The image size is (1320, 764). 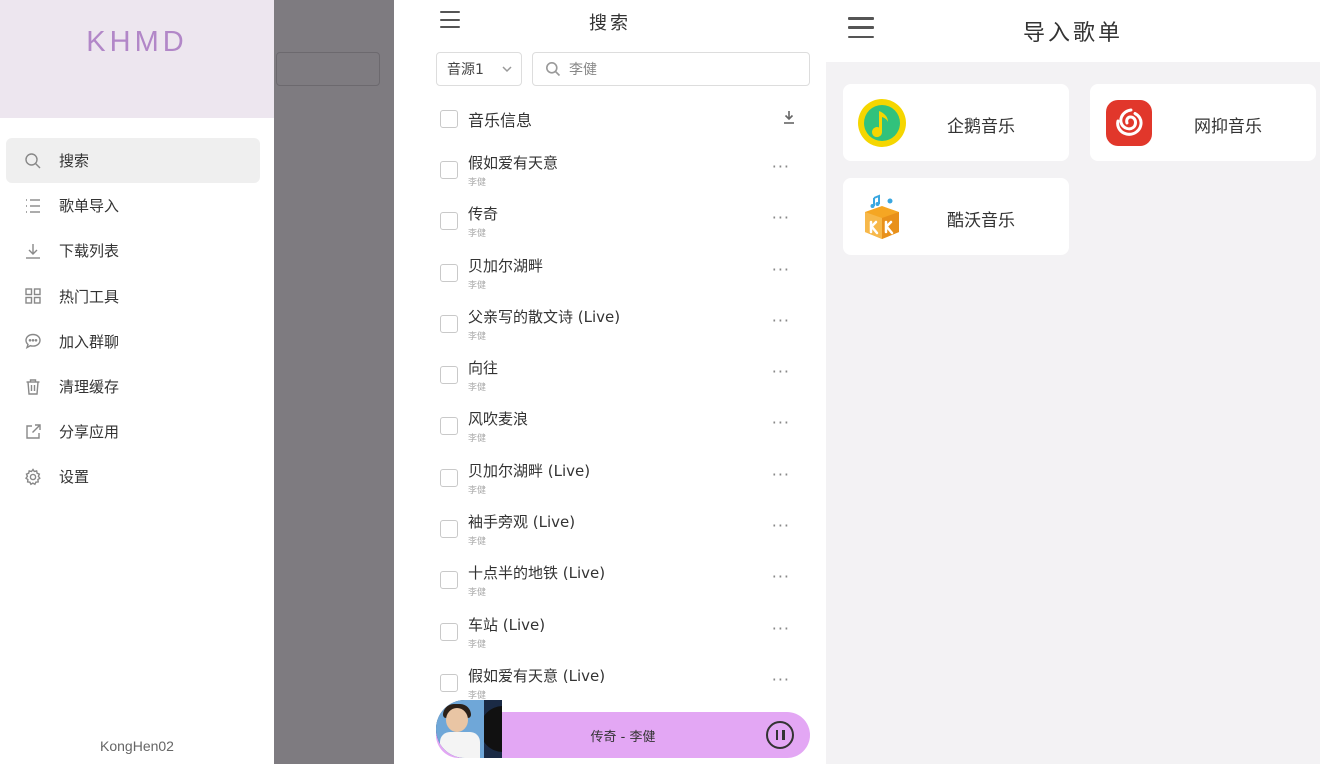 What do you see at coordinates (1072, 33) in the screenshot?
I see `page-title: 导入歌单` at bounding box center [1072, 33].